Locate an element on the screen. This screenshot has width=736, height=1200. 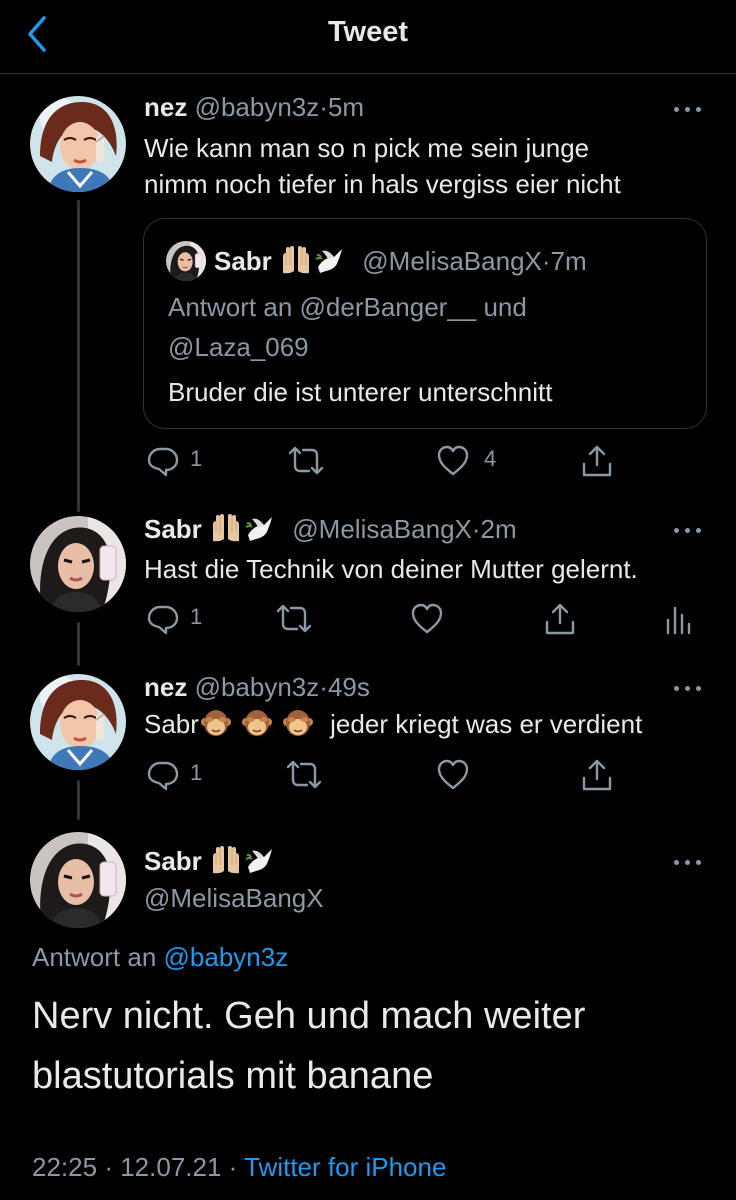
like-count: 4 is located at coordinates (490, 458).